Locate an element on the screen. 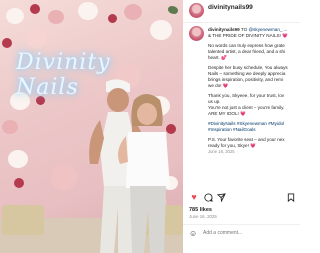  action-bar: ♥ is located at coordinates (244, 198).